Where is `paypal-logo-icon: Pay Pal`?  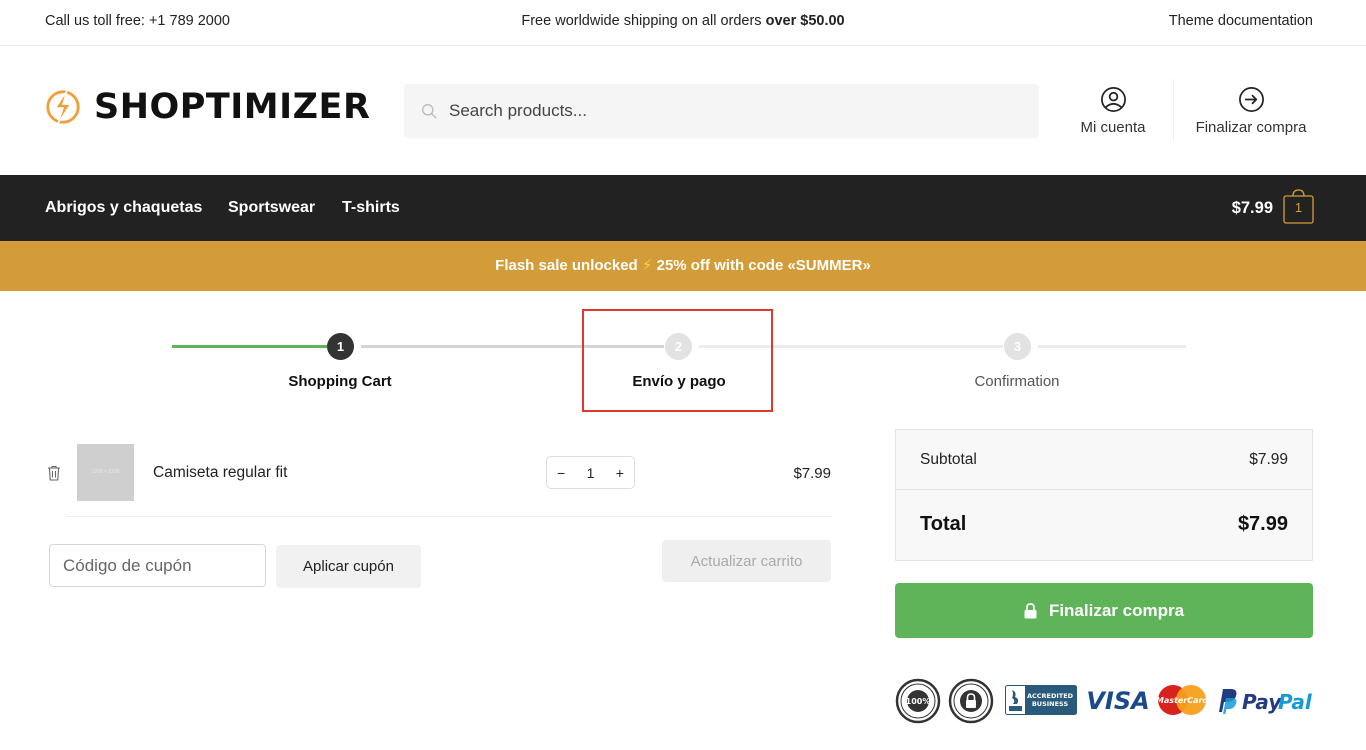
paypal-logo-icon: Pay Pal is located at coordinates (1266, 701).